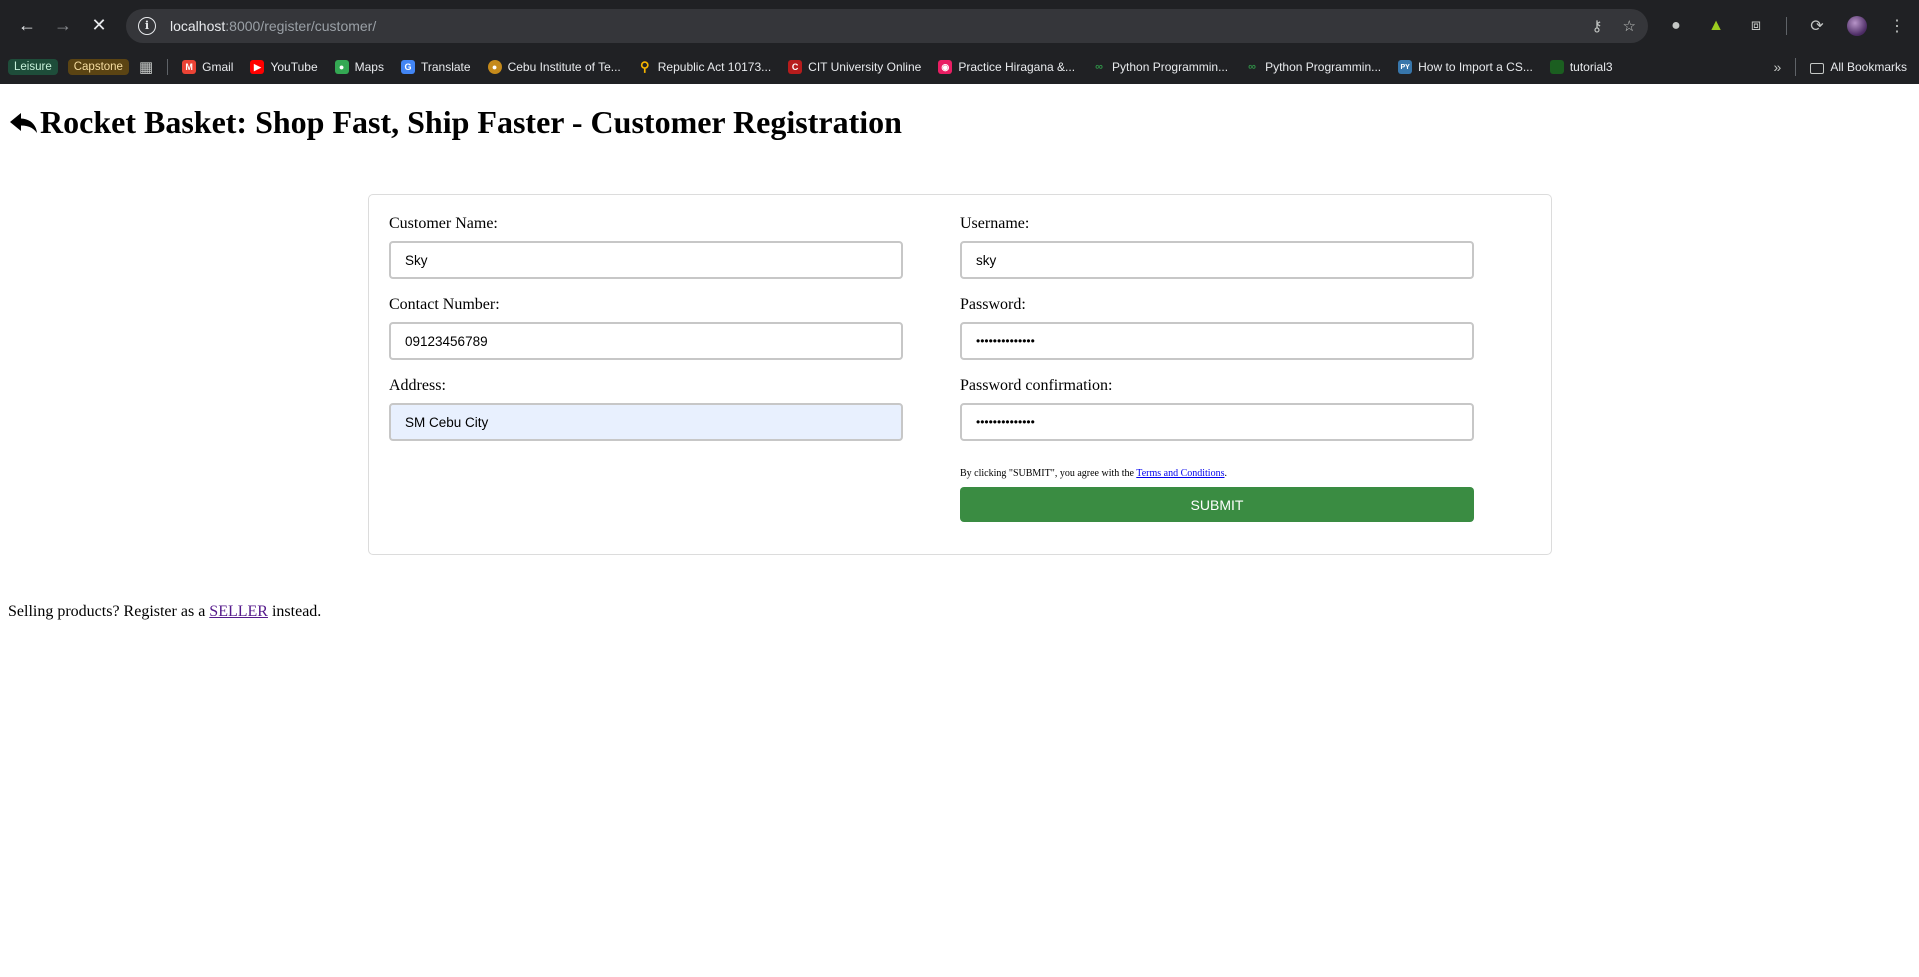 The height and width of the screenshot is (977, 1919). Describe the element at coordinates (444, 304) in the screenshot. I see `contact-number-label: Contact Number:` at that location.